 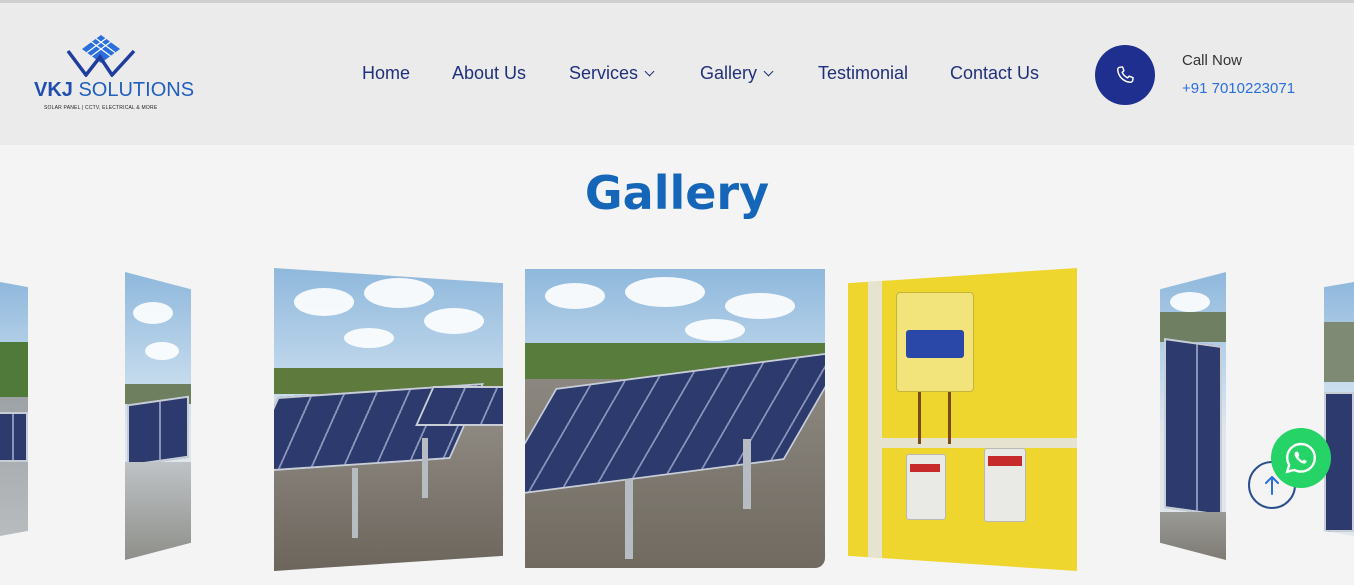 I want to click on nav-testimonial: Testimonial, so click(x=863, y=73).